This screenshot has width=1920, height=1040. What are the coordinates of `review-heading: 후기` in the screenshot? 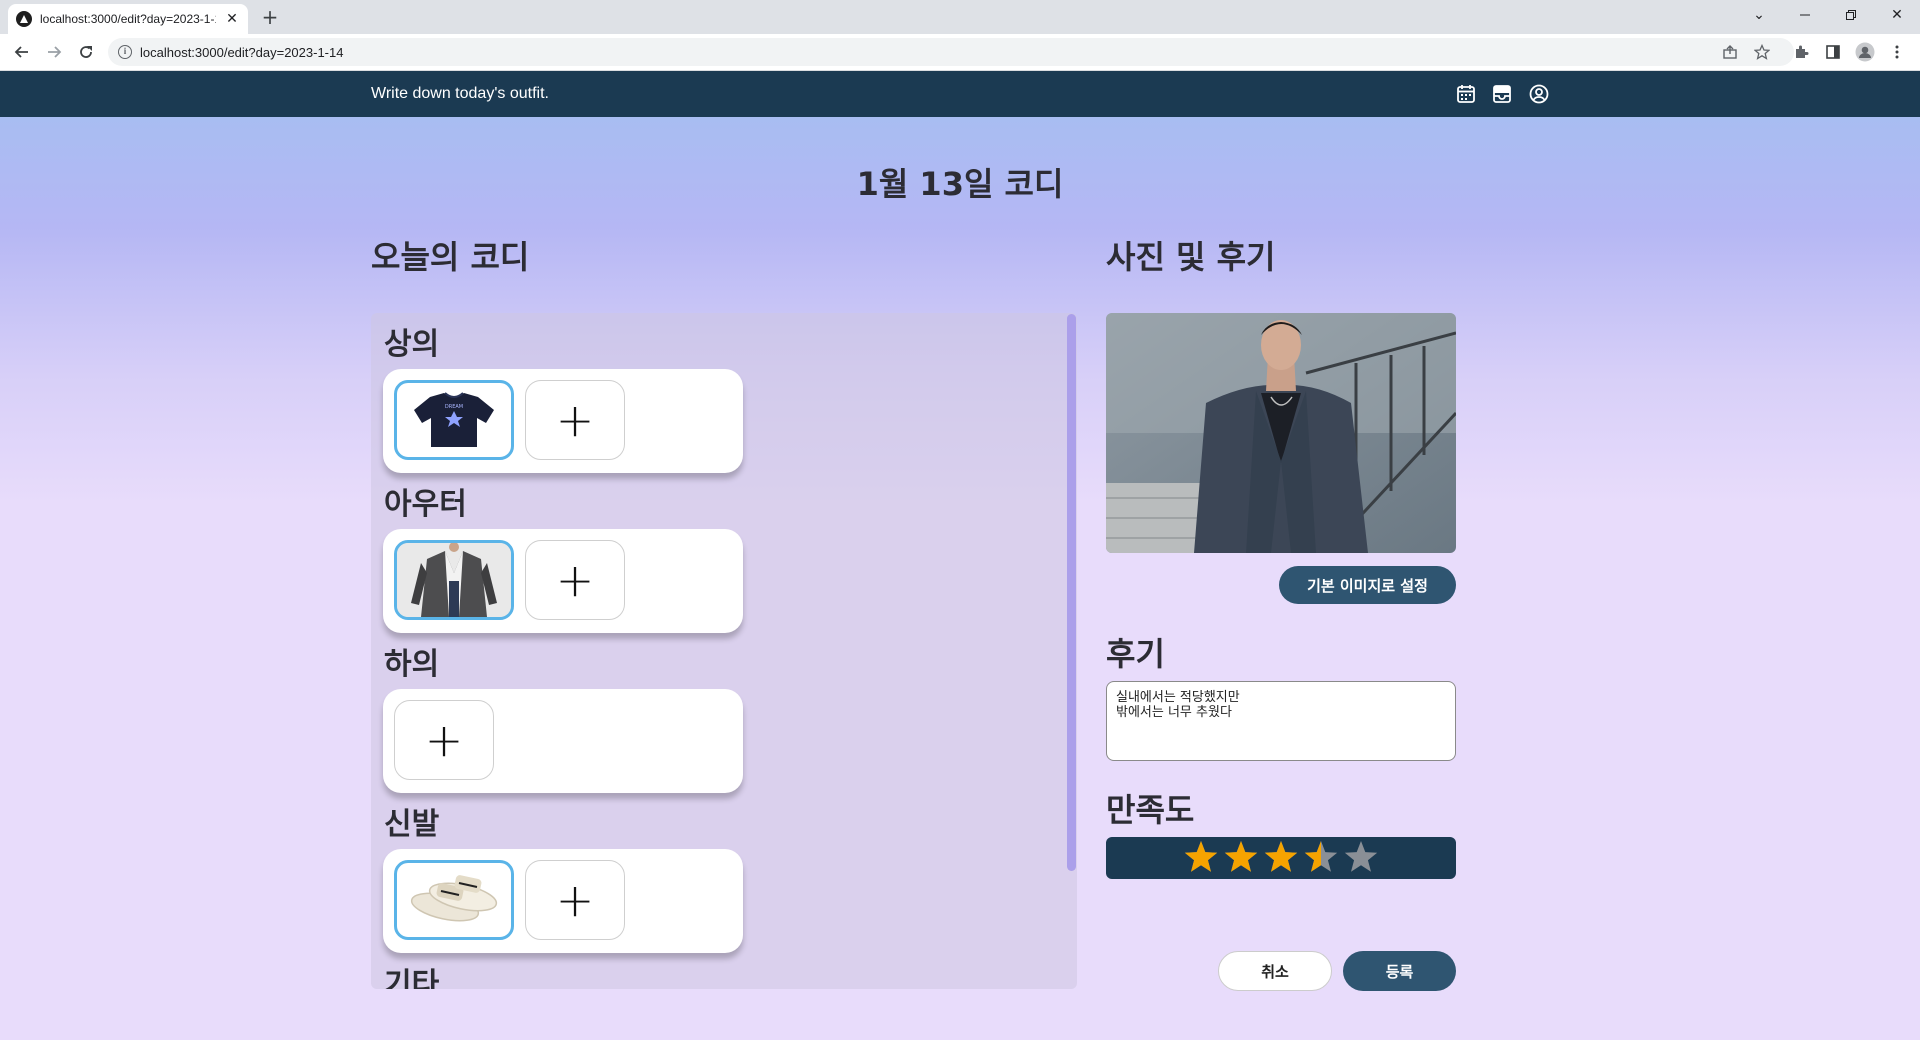 It's located at (1135, 654).